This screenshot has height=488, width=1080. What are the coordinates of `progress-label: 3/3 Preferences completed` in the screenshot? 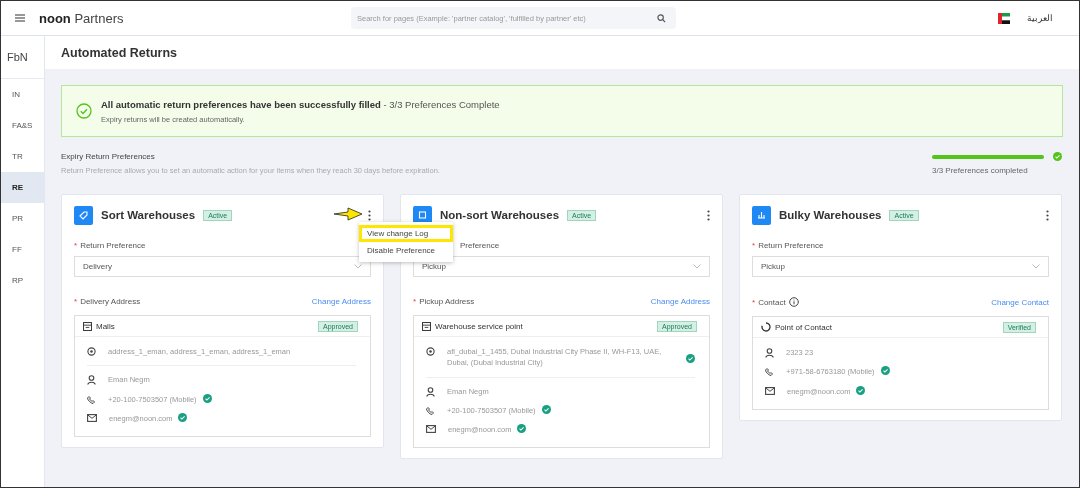 It's located at (980, 170).